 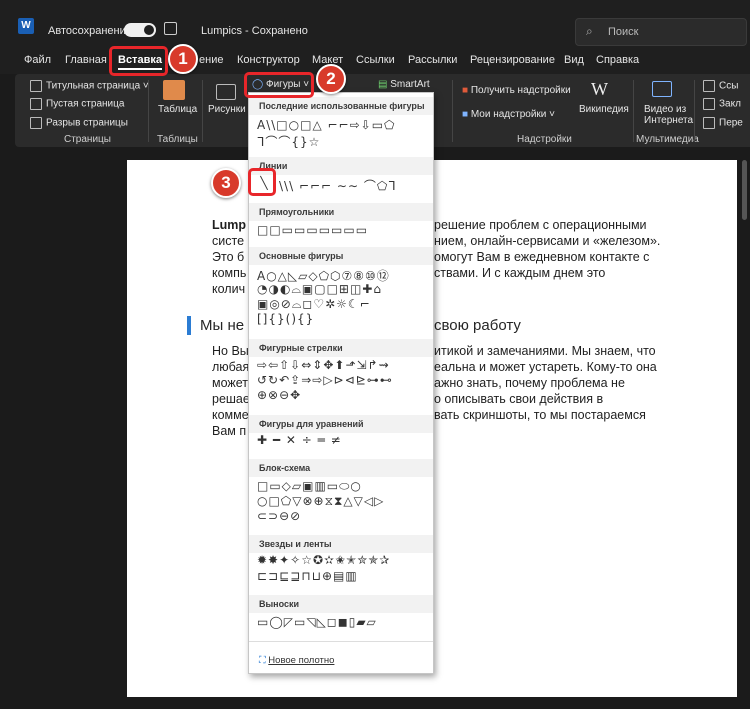 I want to click on doc-line: может, so click(x=230, y=383).